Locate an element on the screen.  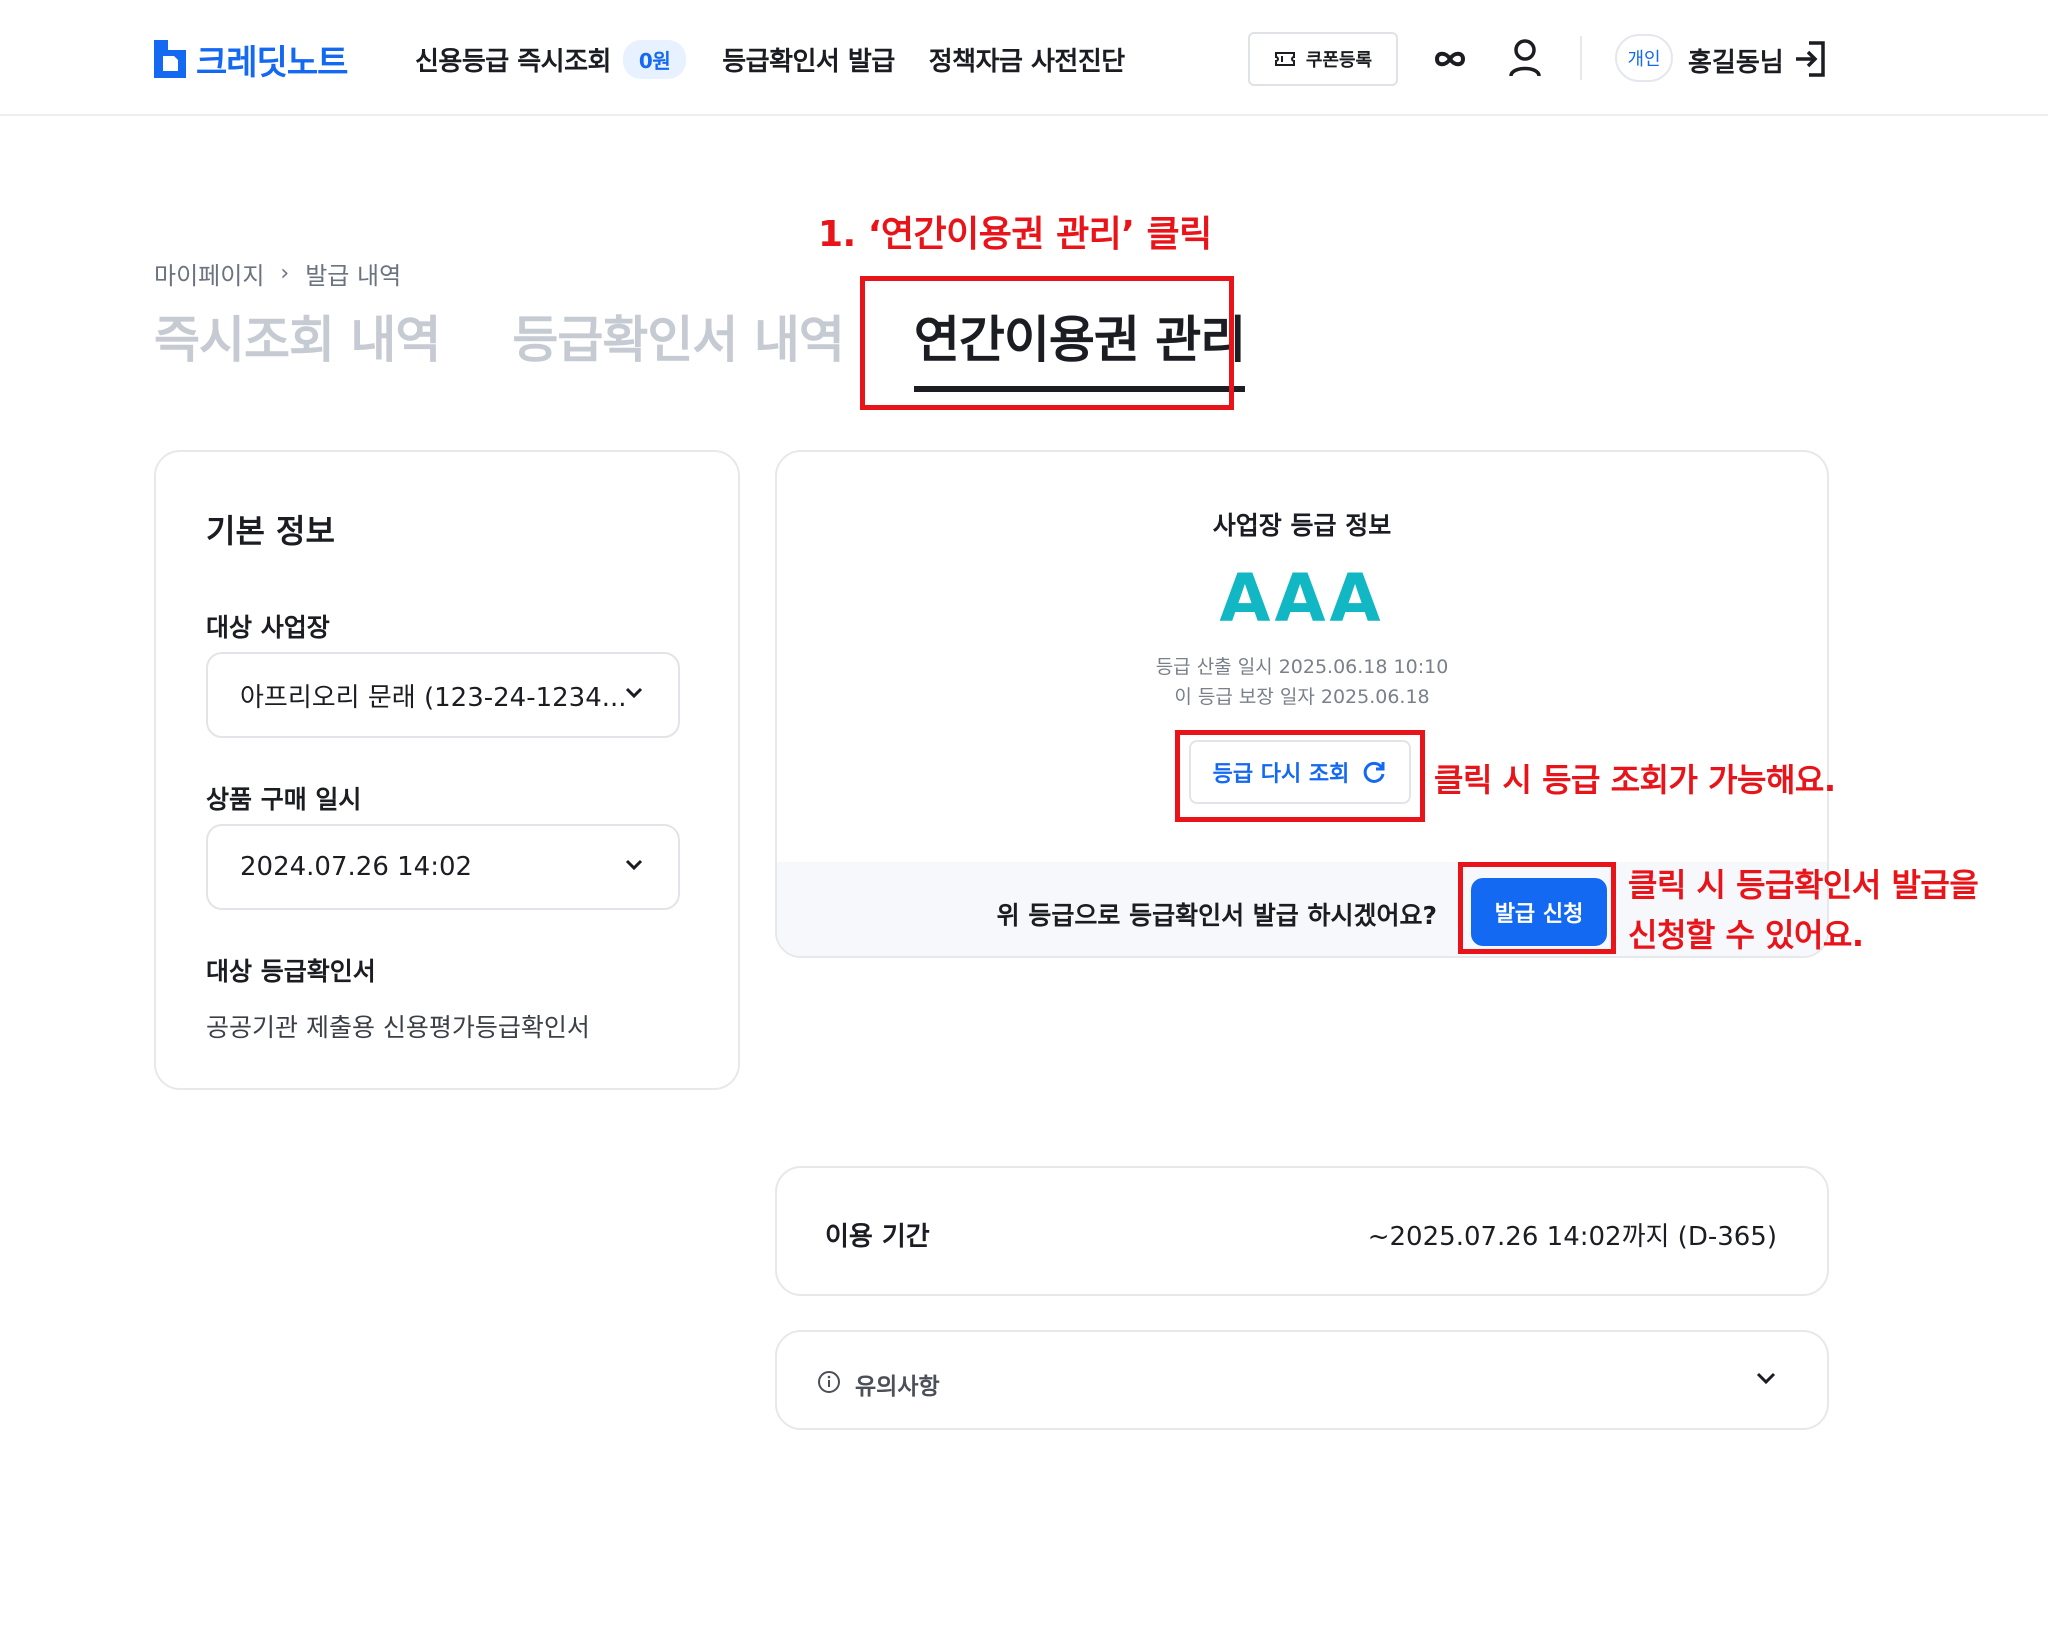
certificate-label: 대상 등급확인서 is located at coordinates (291, 971).